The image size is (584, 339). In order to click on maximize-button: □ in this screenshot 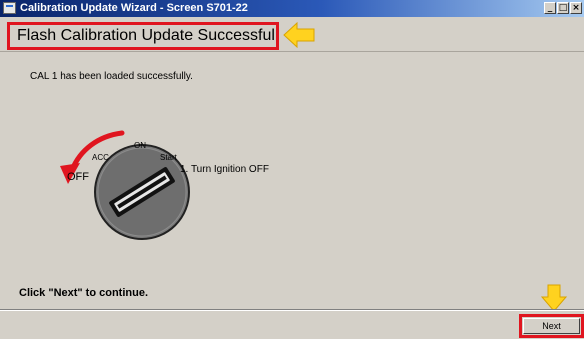, I will do `click(563, 8)`.